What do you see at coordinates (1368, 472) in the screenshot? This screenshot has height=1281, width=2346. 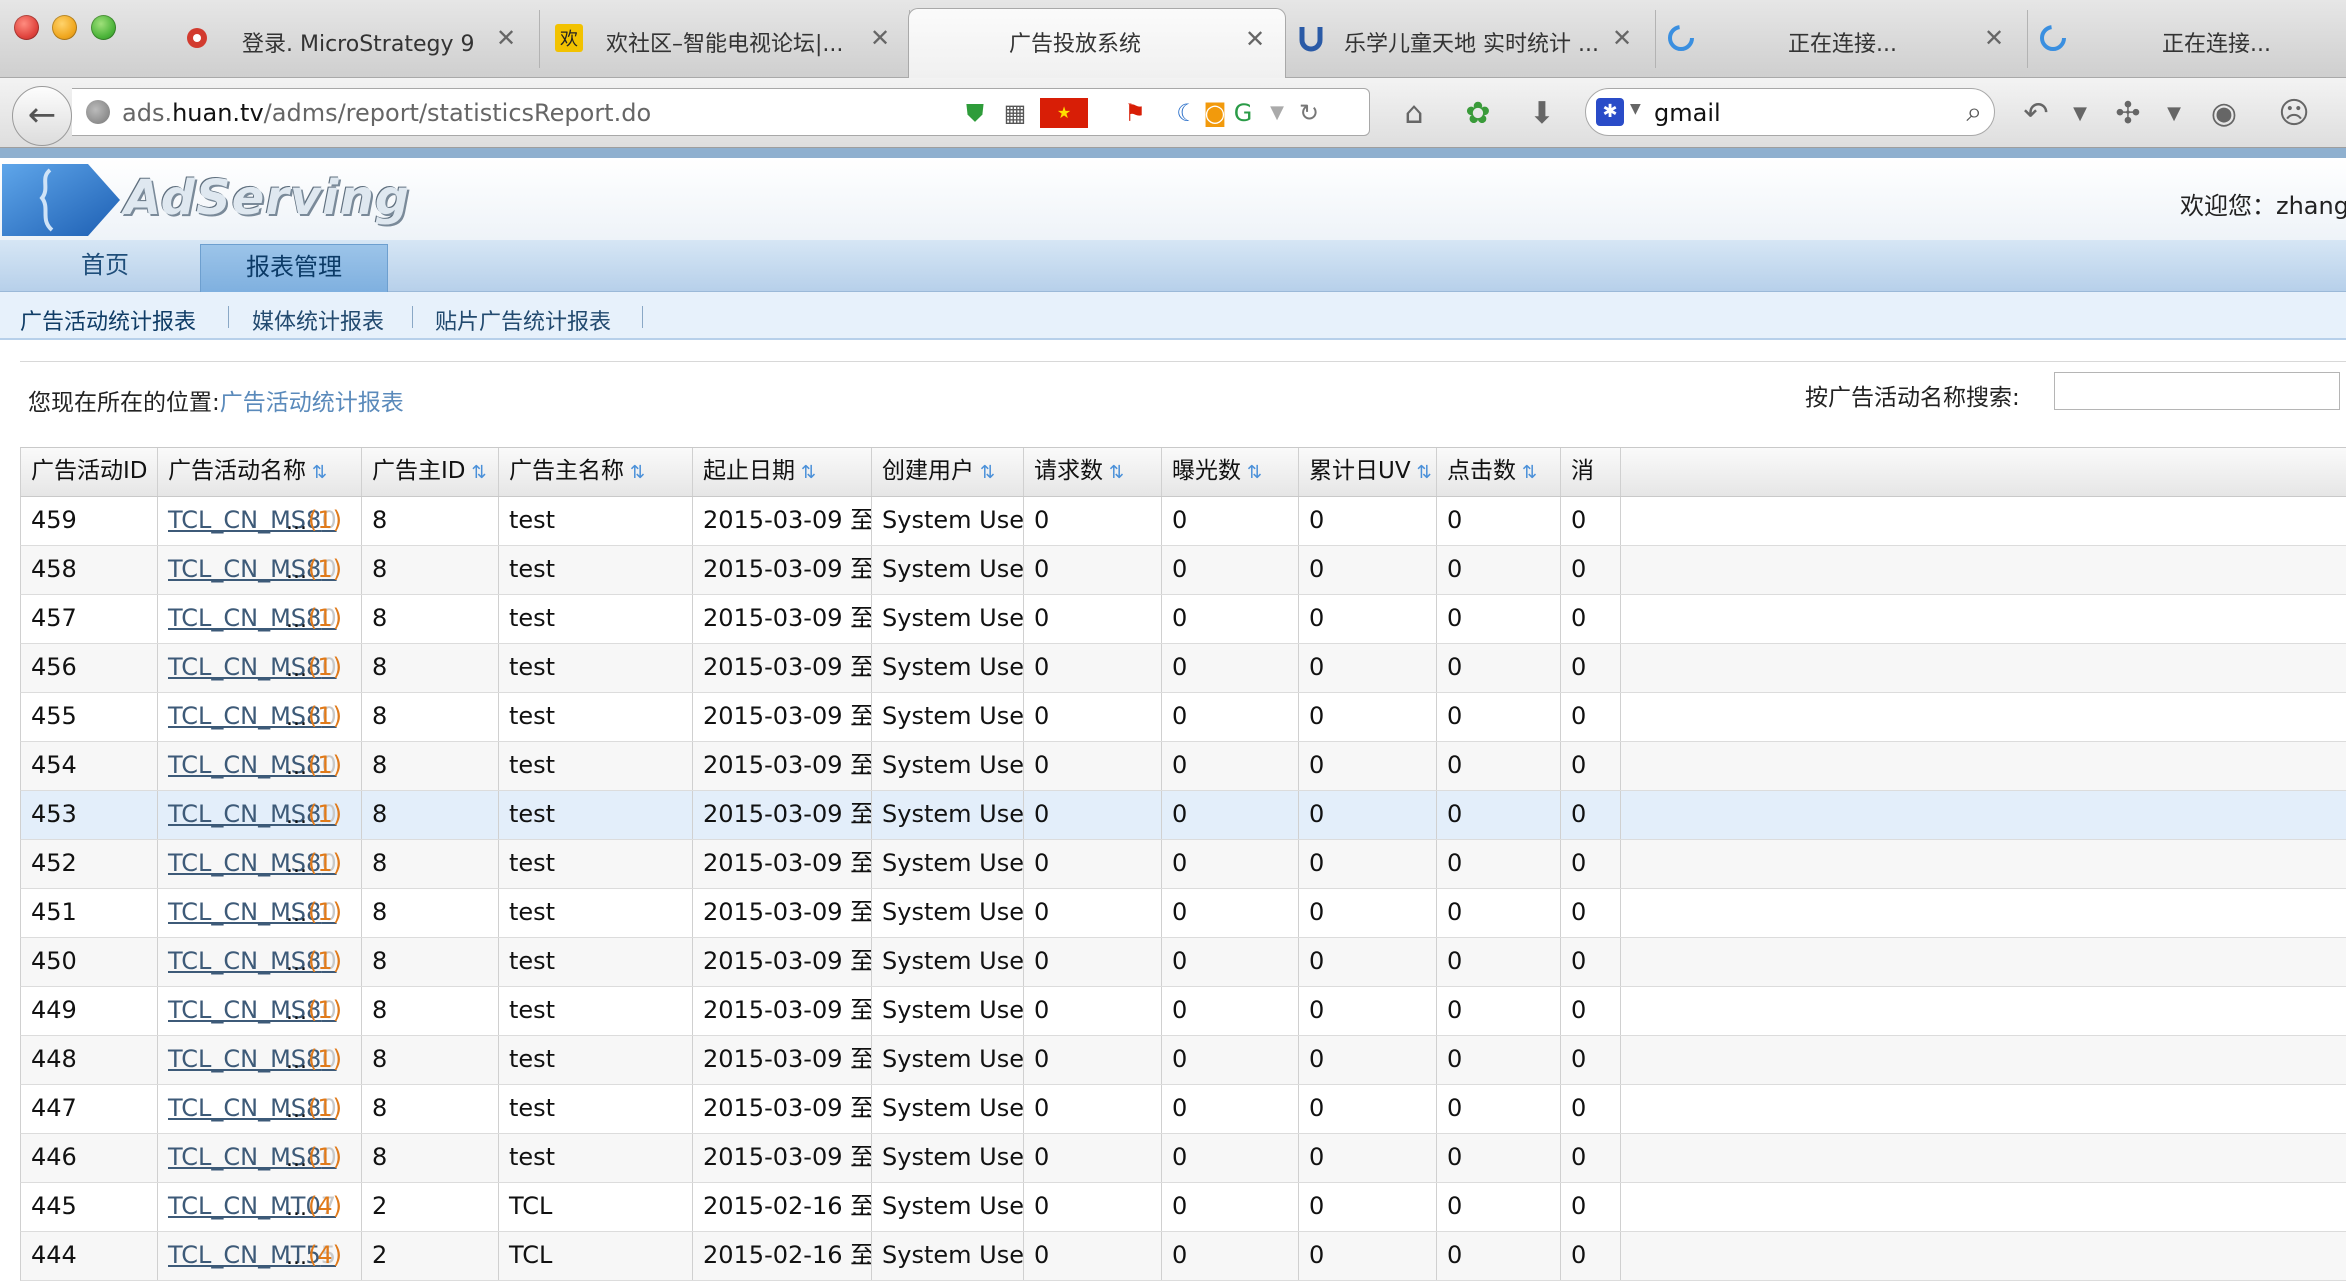 I see `col-daily-uv-header: 累计日UV ⇅` at bounding box center [1368, 472].